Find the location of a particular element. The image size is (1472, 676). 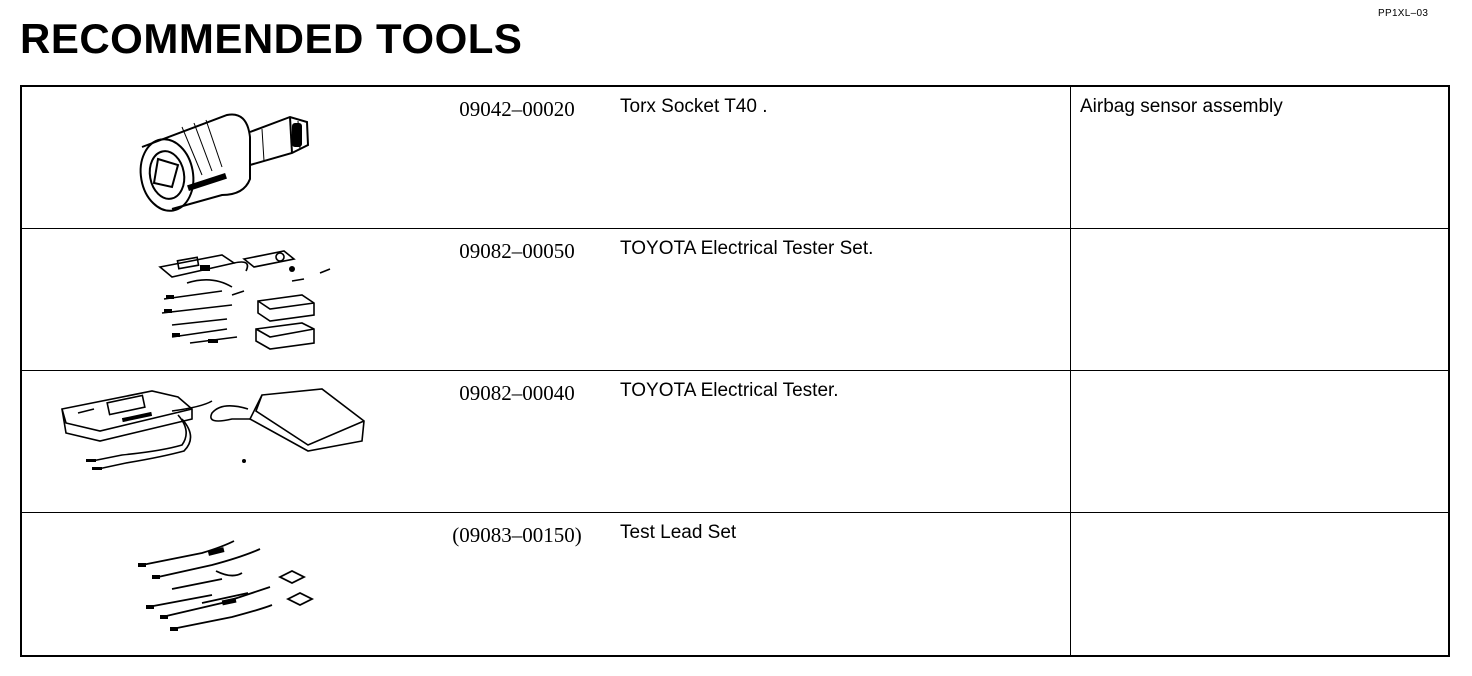

tool-name: Torx Socket T40 . is located at coordinates (694, 106).